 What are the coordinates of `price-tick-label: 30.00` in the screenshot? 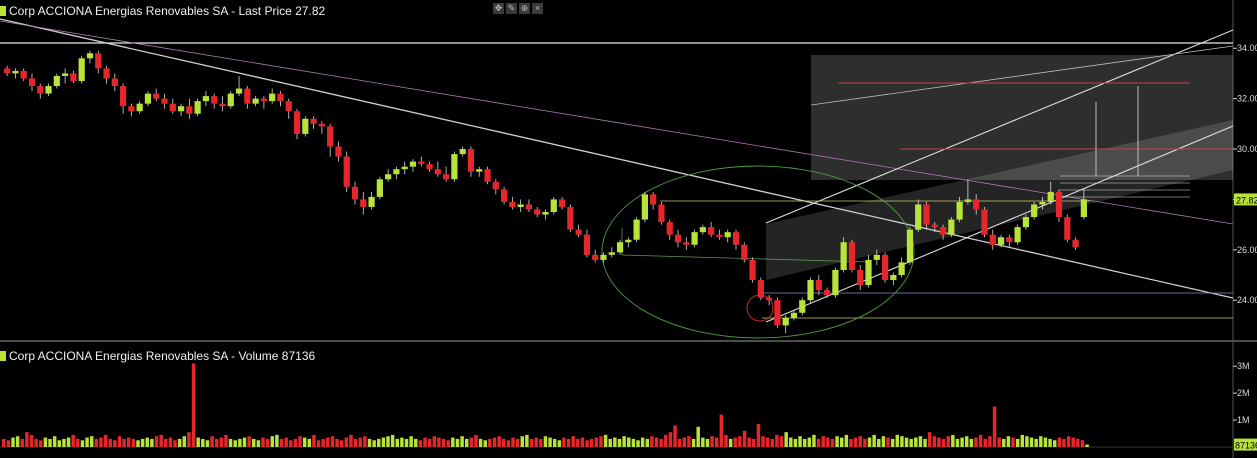 It's located at (1247, 149).